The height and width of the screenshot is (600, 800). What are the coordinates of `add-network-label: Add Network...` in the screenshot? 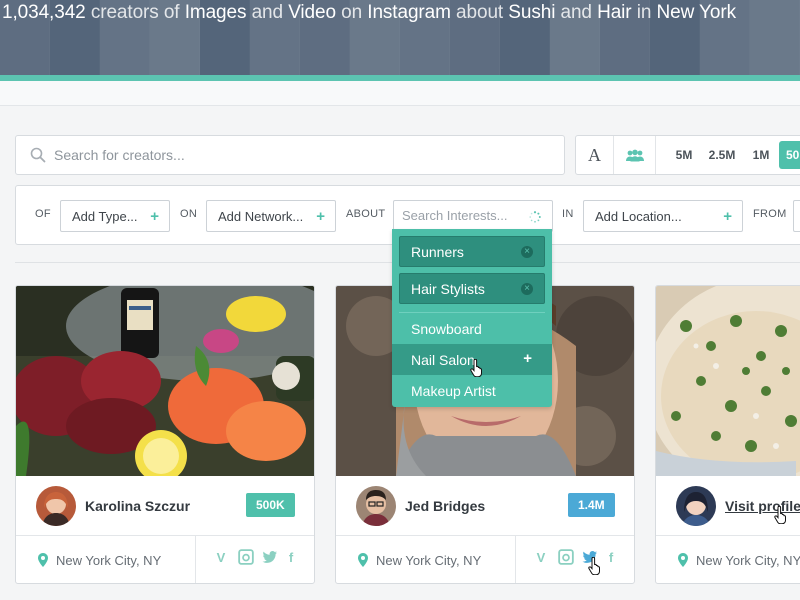 It's located at (261, 216).